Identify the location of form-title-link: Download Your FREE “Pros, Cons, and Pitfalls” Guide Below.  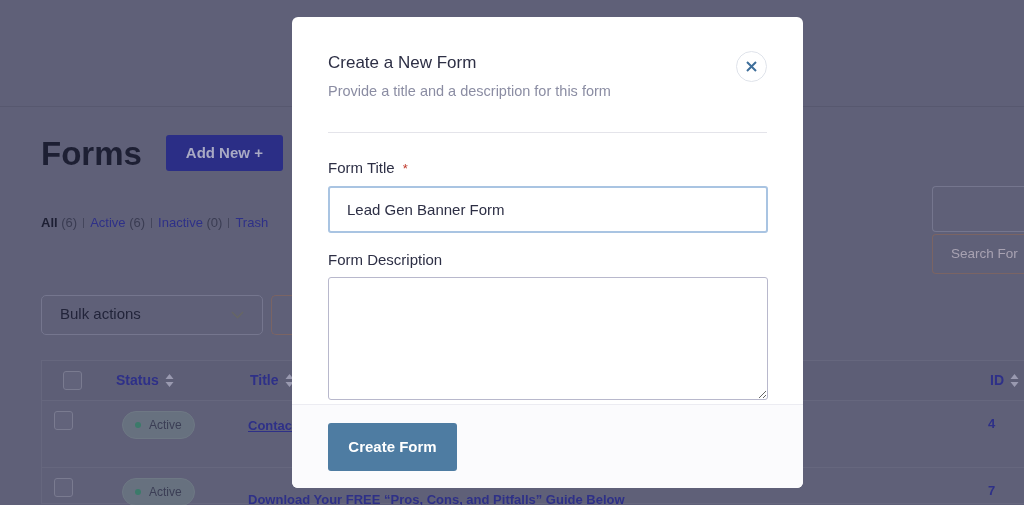
(436, 498).